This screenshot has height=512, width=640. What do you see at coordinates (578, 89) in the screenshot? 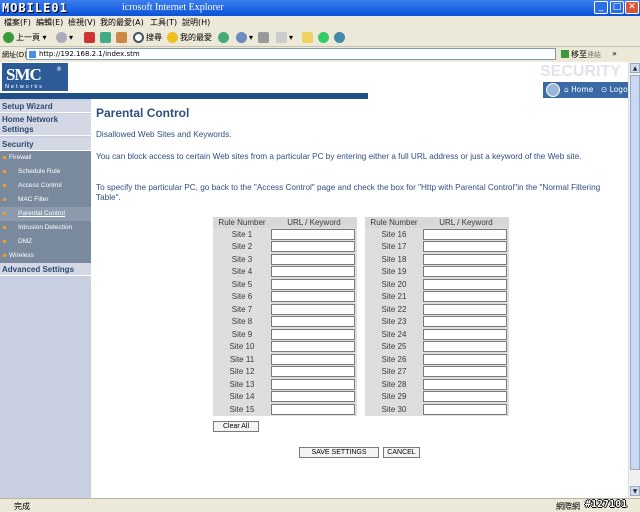
I see `home-link: ⌂ Home` at bounding box center [578, 89].